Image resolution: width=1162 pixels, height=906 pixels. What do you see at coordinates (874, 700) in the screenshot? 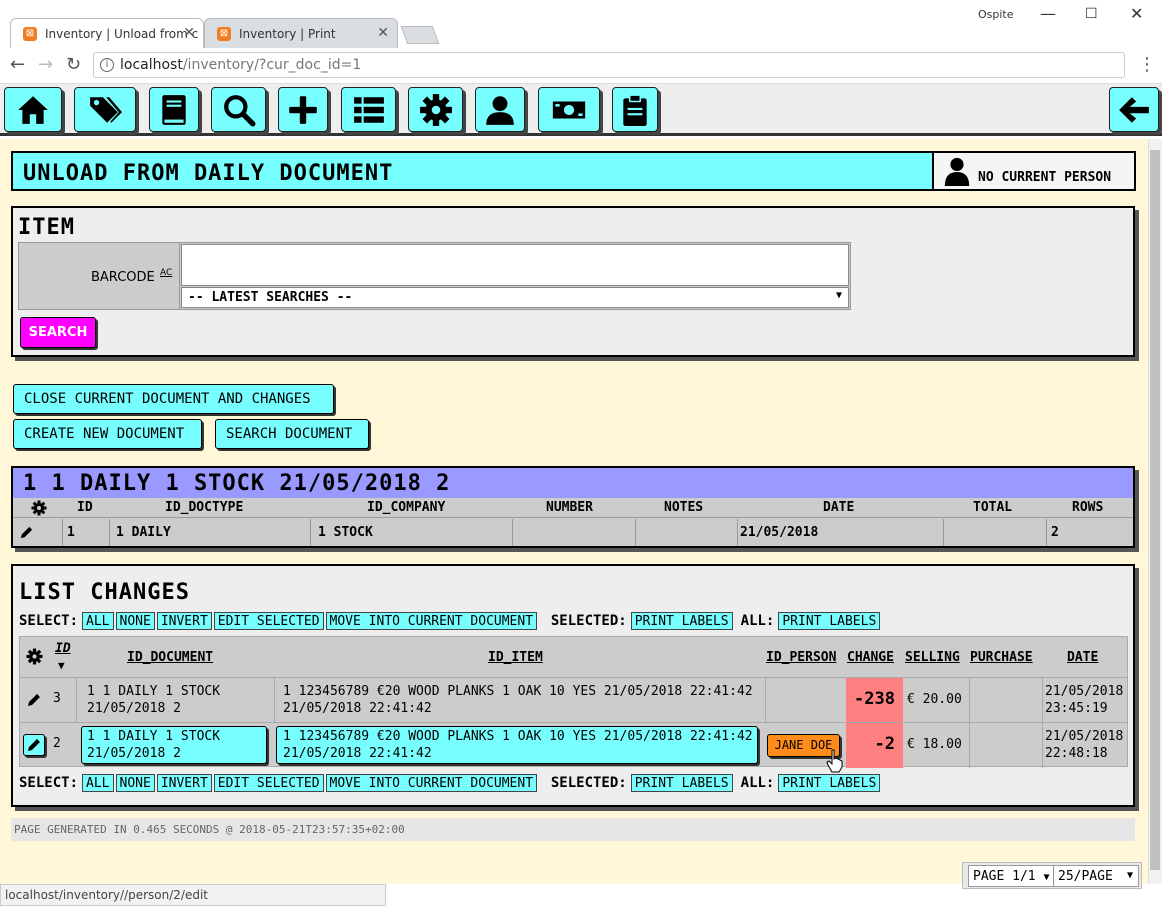
I see `row-change: -238` at bounding box center [874, 700].